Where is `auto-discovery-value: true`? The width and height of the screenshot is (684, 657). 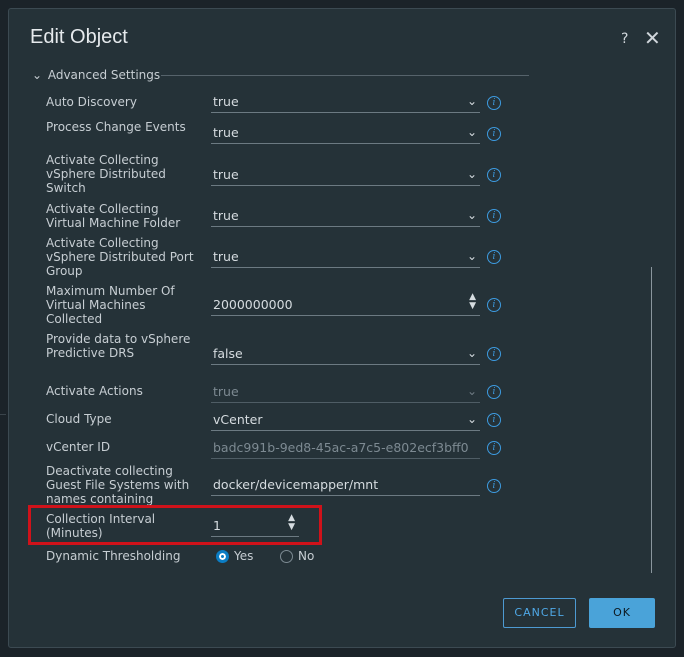
auto-discovery-value: true is located at coordinates (226, 101).